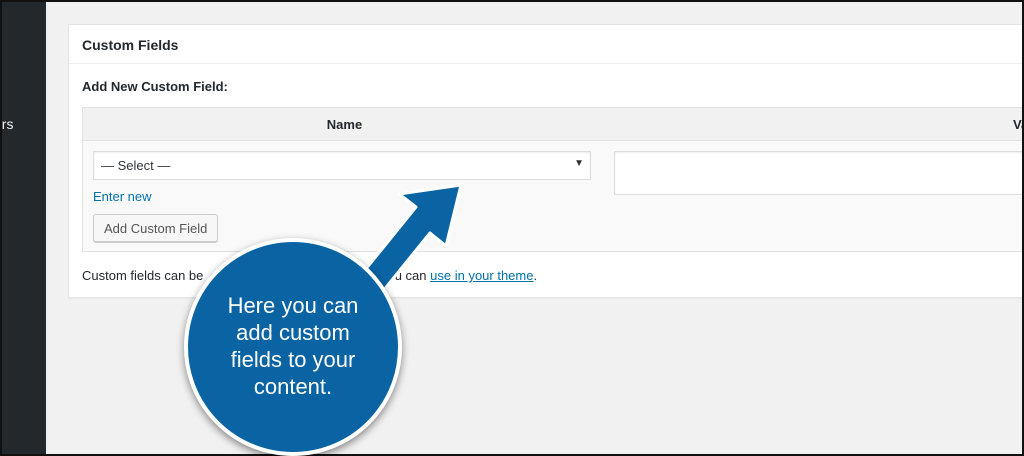 This screenshot has height=456, width=1024. I want to click on add-new-custom-field-label: Add New Custom Field:, so click(155, 86).